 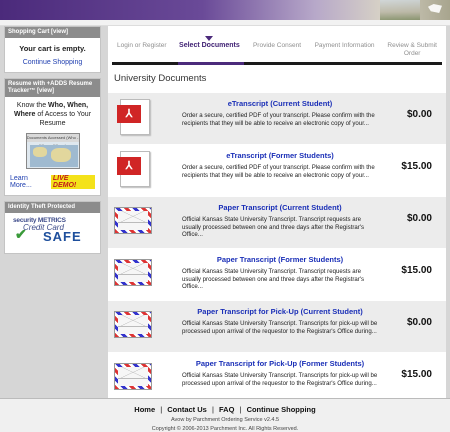 What do you see at coordinates (52, 232) in the screenshot?
I see `security-metrics-badge: security METRICS Credit Card ✔ SAFE` at bounding box center [52, 232].